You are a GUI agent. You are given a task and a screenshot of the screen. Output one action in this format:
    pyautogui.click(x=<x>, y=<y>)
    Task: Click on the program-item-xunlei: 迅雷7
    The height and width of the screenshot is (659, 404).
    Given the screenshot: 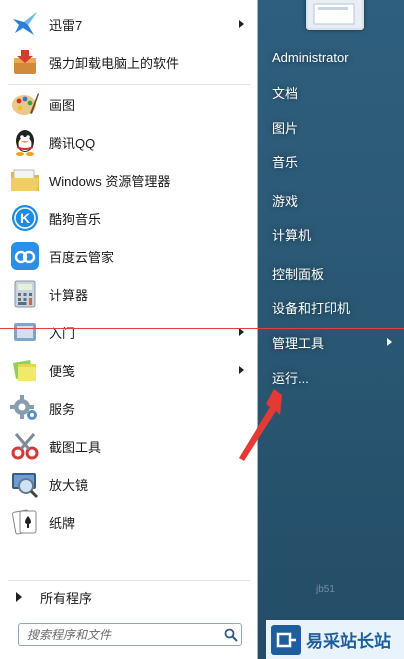 What is the action you would take?
    pyautogui.click(x=129, y=24)
    